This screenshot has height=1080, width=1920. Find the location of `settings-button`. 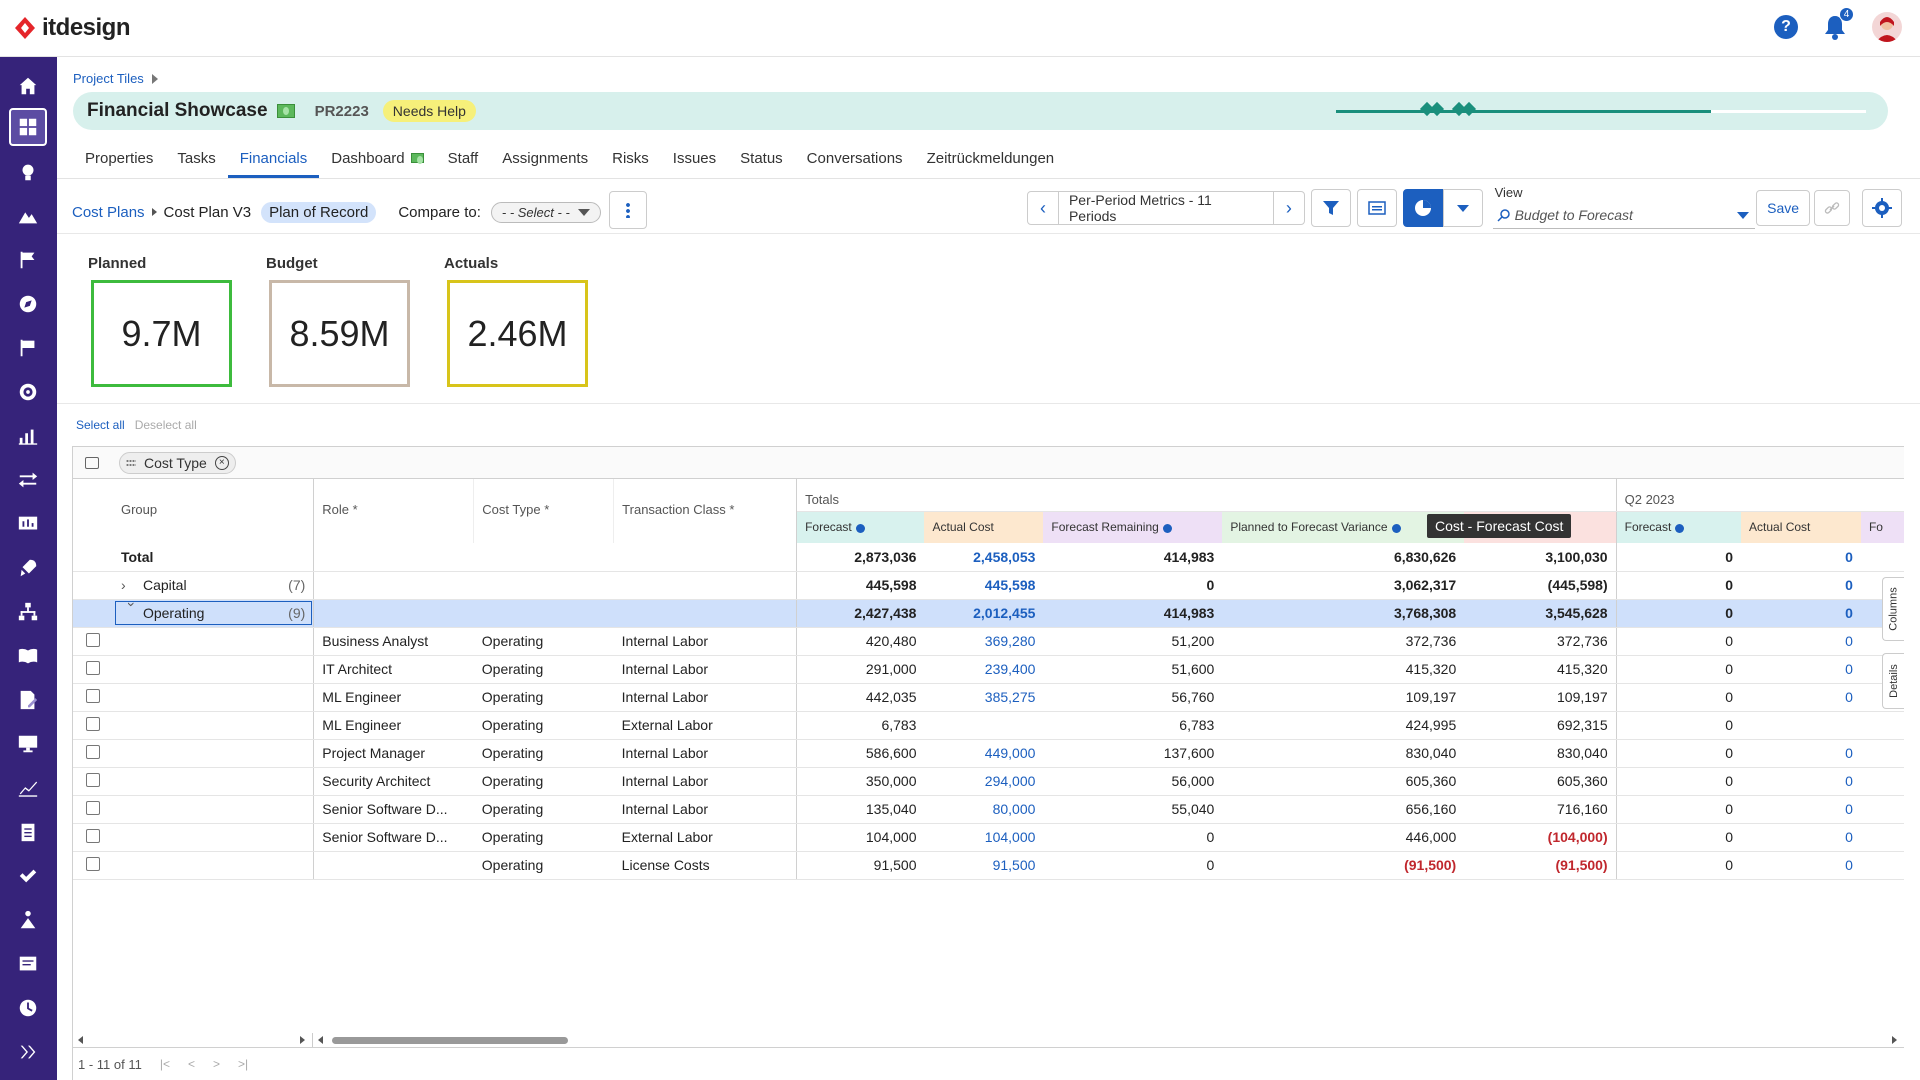

settings-button is located at coordinates (1882, 208).